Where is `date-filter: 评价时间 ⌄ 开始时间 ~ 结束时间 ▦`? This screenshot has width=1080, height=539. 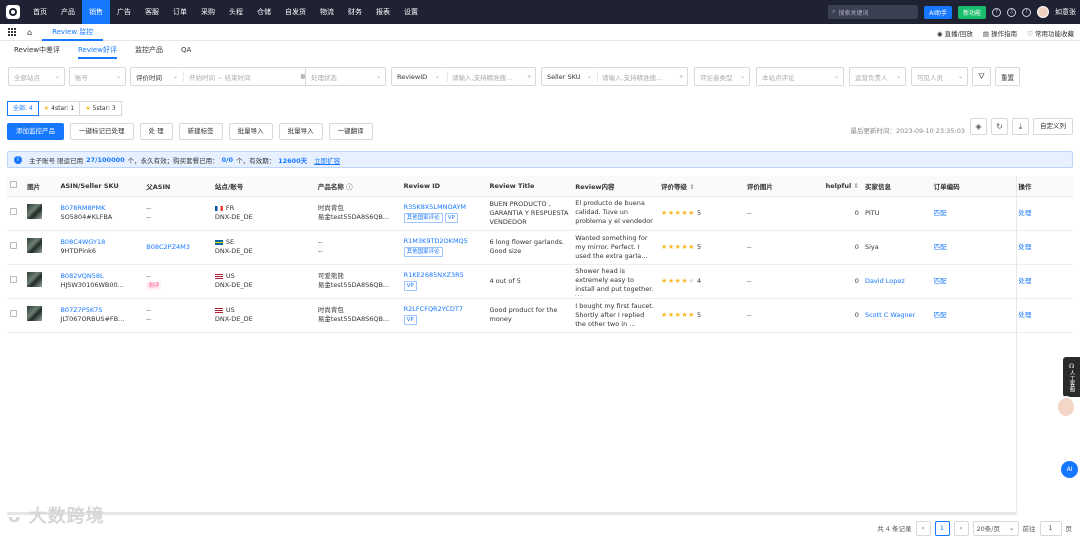 date-filter: 评价时间 ⌄ 开始时间 ~ 结束时间 ▦ is located at coordinates (220, 76).